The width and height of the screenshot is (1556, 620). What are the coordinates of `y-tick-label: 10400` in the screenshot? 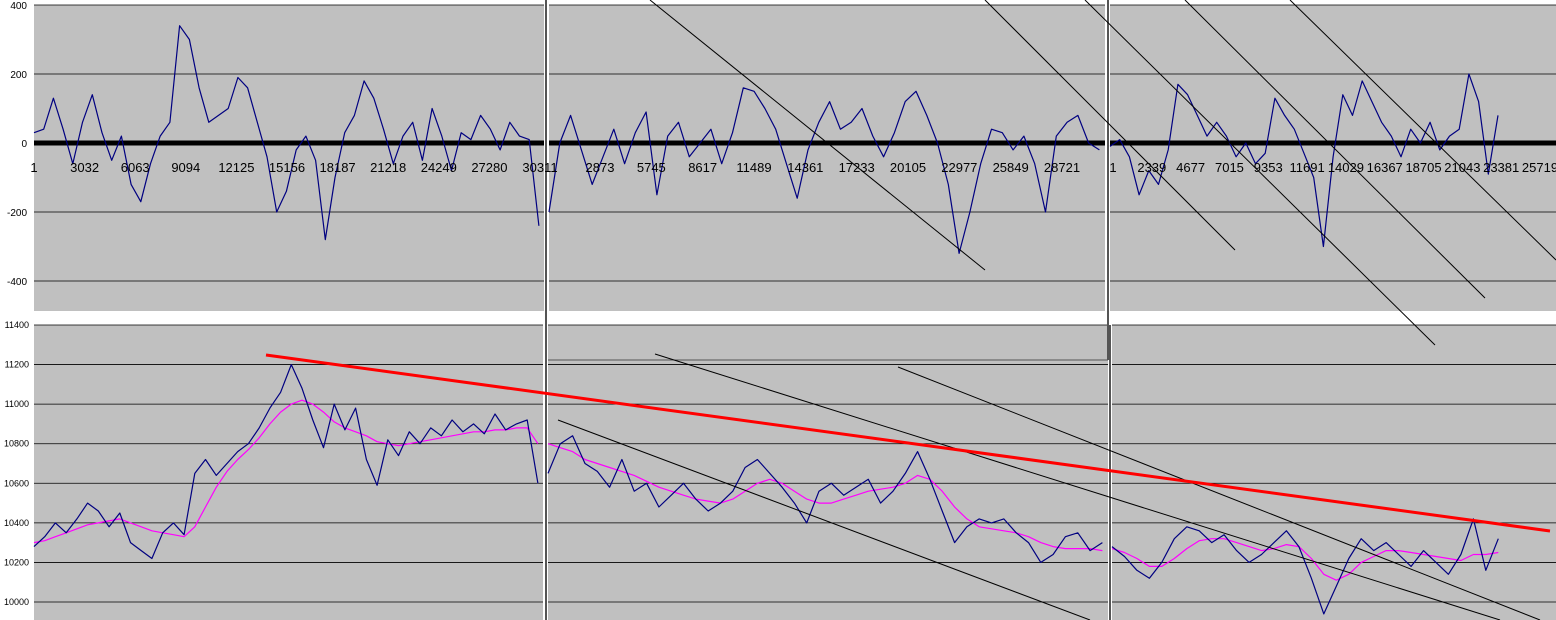 It's located at (16, 523).